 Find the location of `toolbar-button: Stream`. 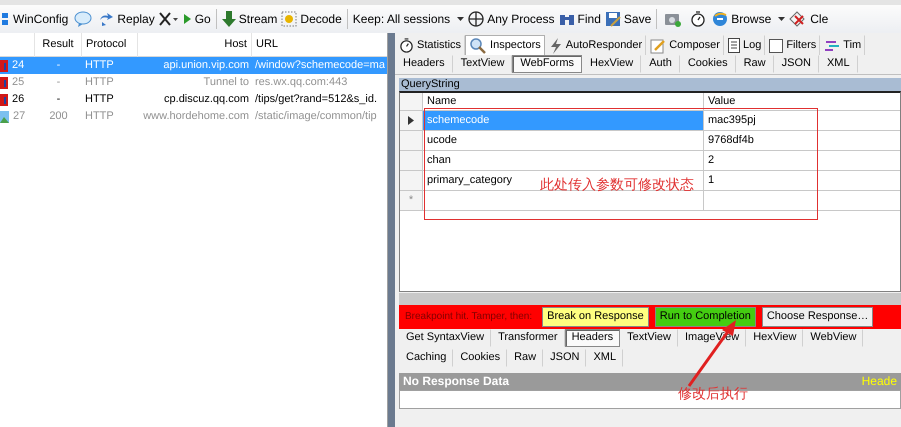

toolbar-button: Stream is located at coordinates (250, 19).